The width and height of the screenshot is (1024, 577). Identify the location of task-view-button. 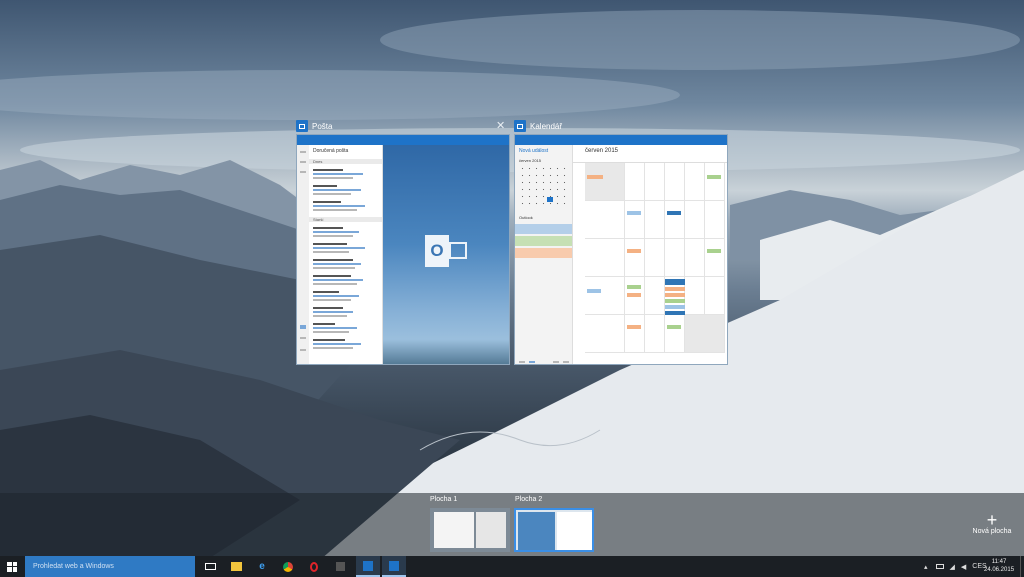
(210, 566).